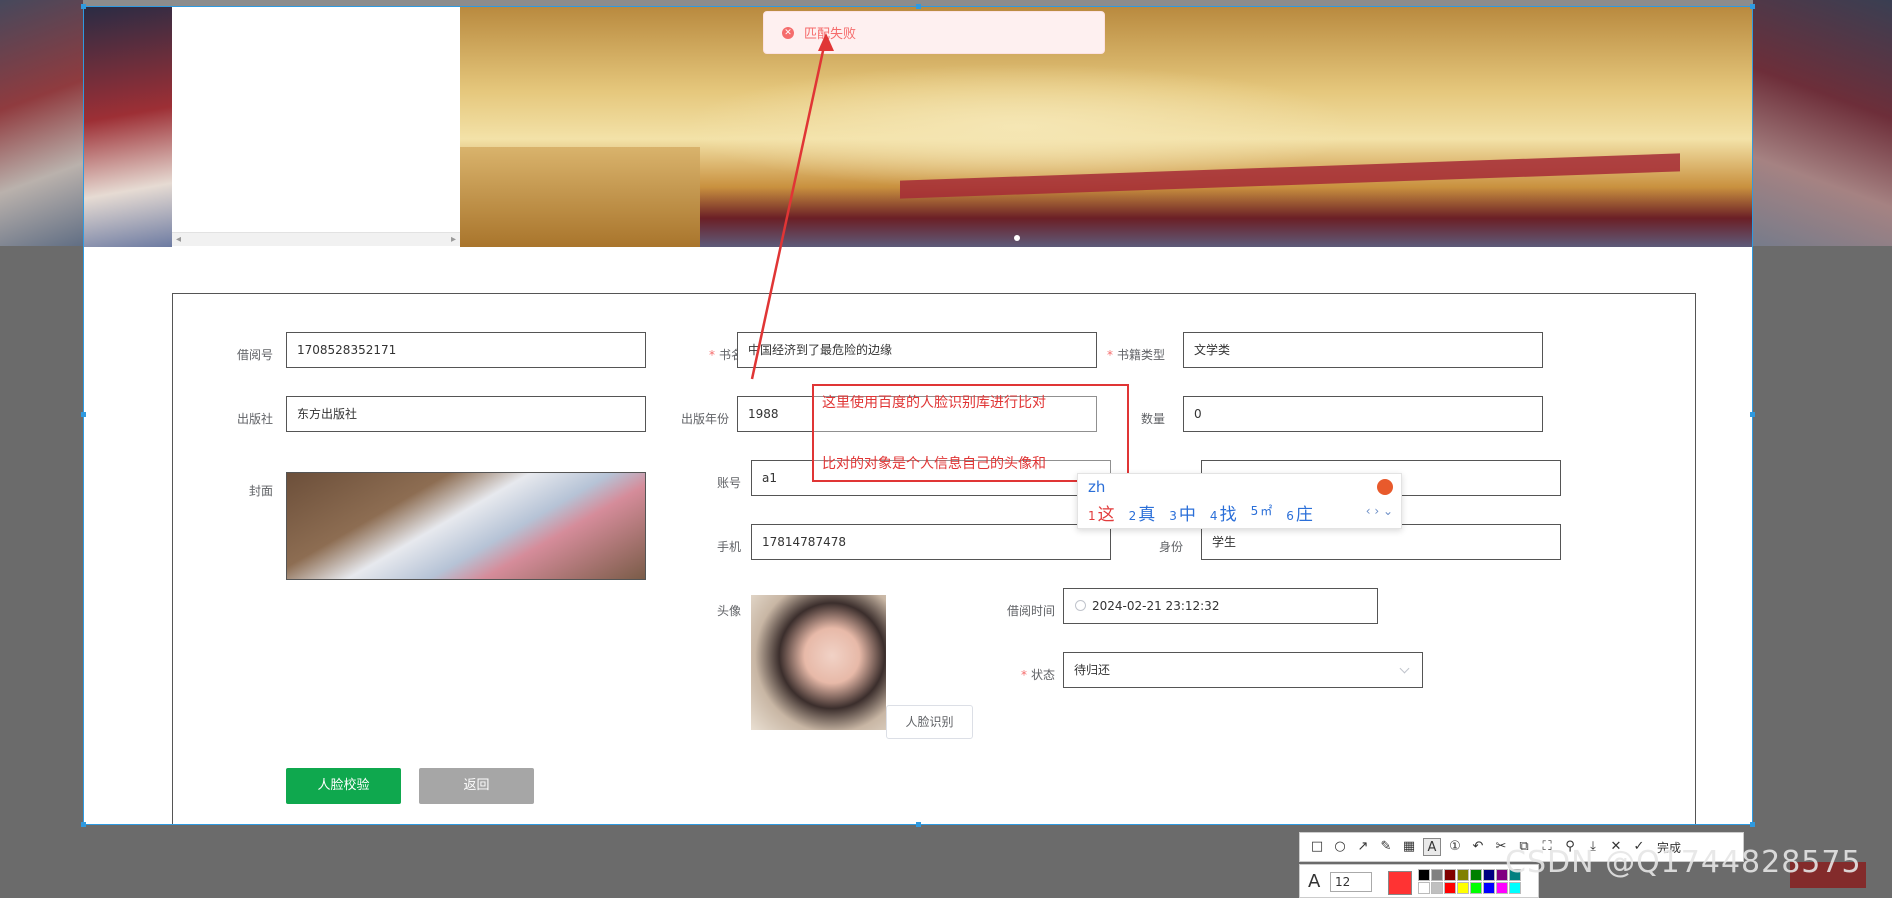  Describe the element at coordinates (1822, 123) in the screenshot. I see `dimmed-banner-right` at that location.